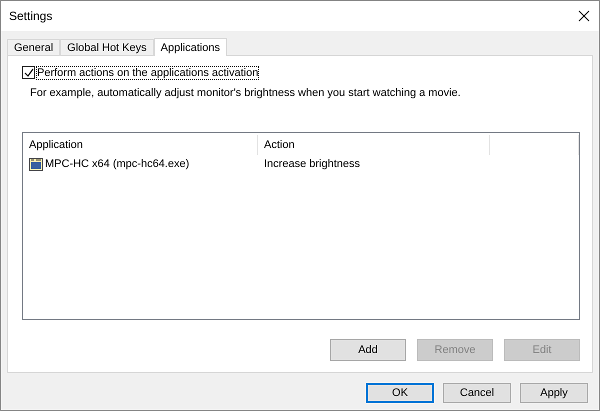 The image size is (600, 411). I want to click on dialog-button: OK, so click(400, 393).